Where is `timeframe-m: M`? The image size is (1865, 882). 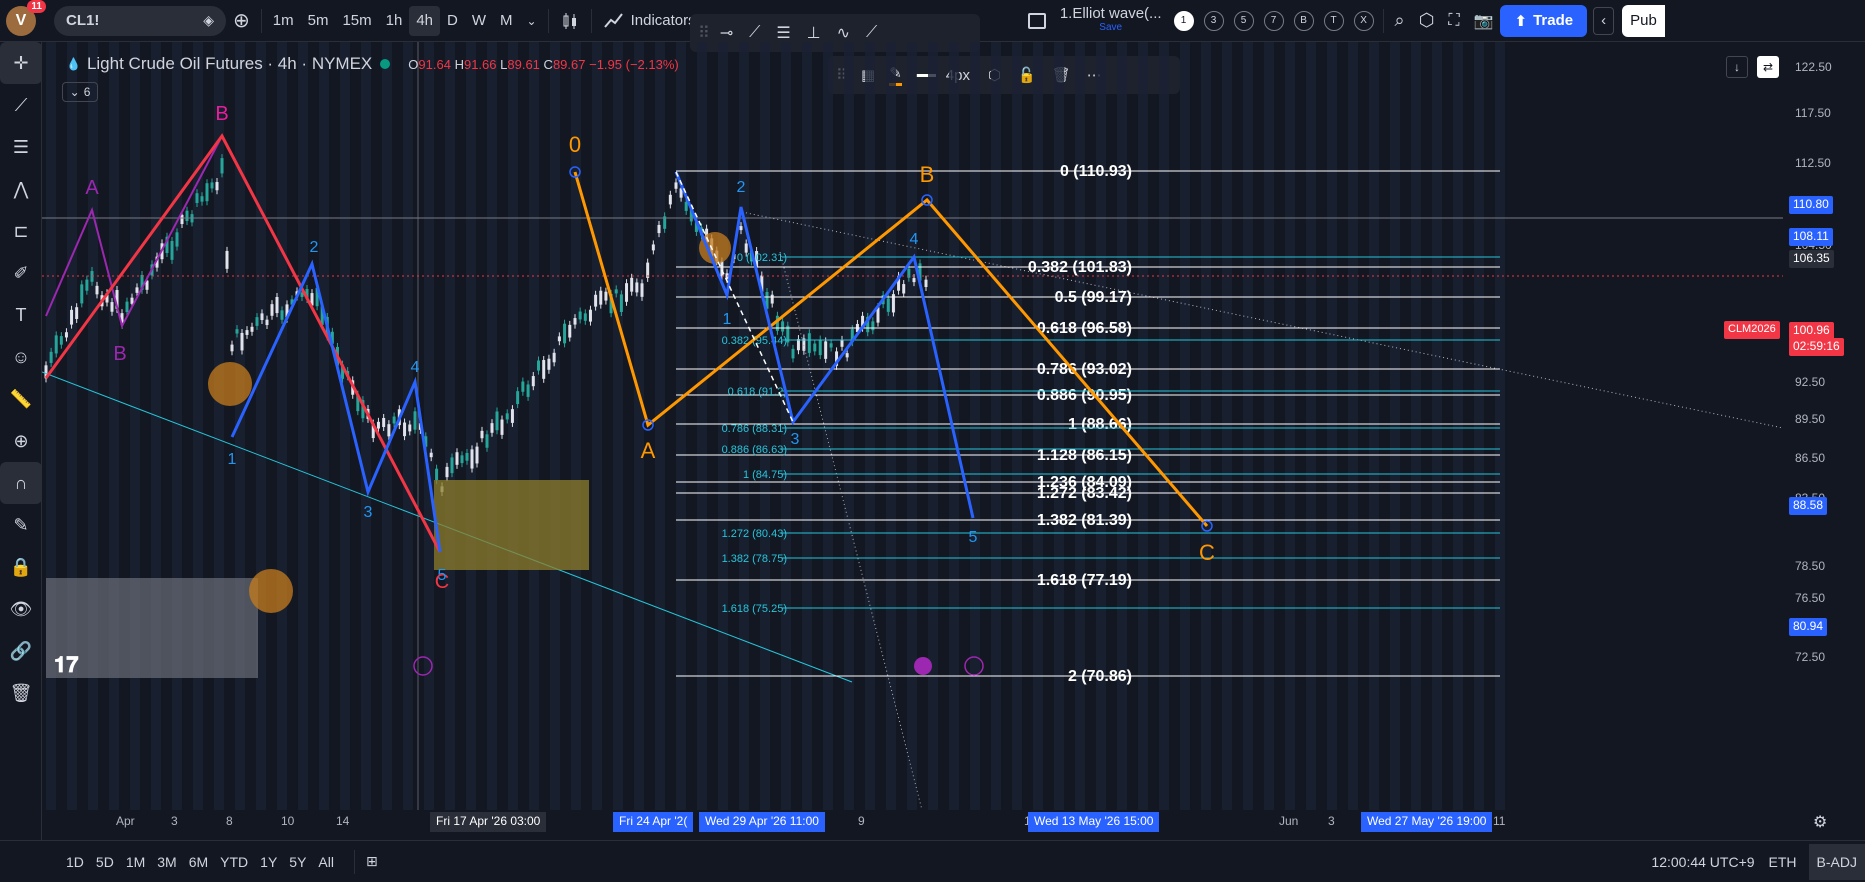
timeframe-m: M is located at coordinates (506, 21).